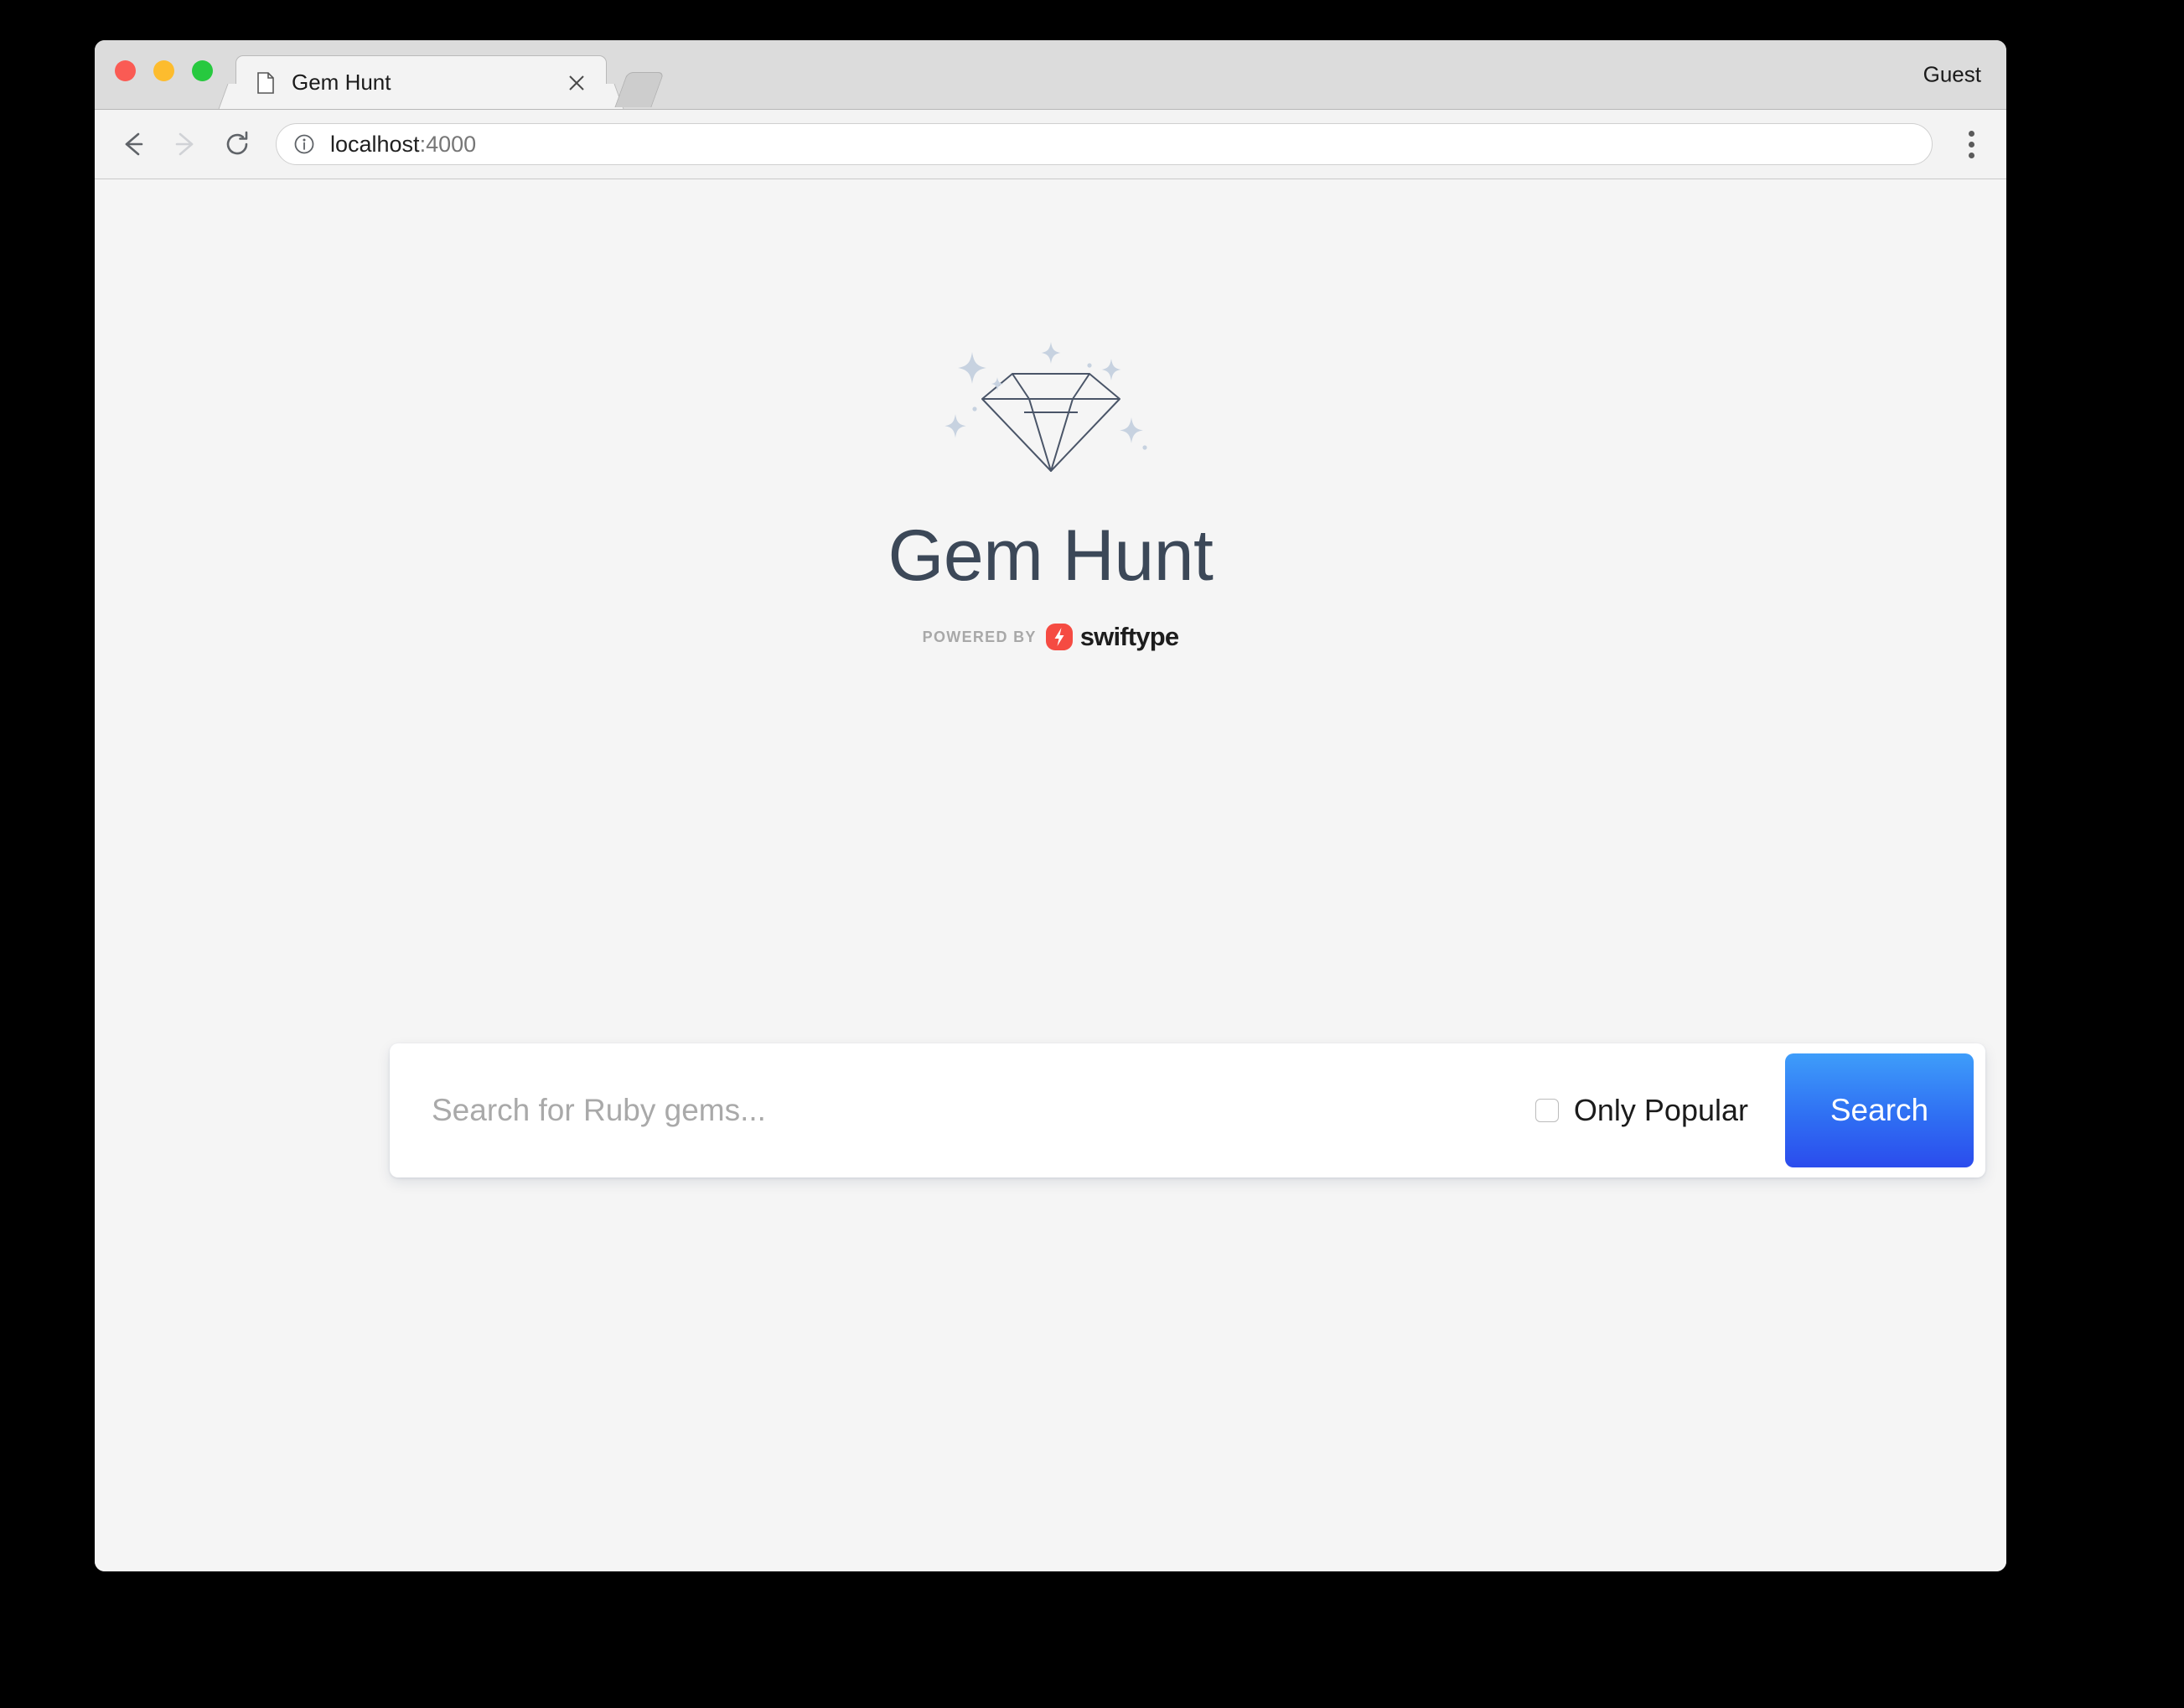 The image size is (2184, 1708). Describe the element at coordinates (982, 1111) in the screenshot. I see `search-input` at that location.